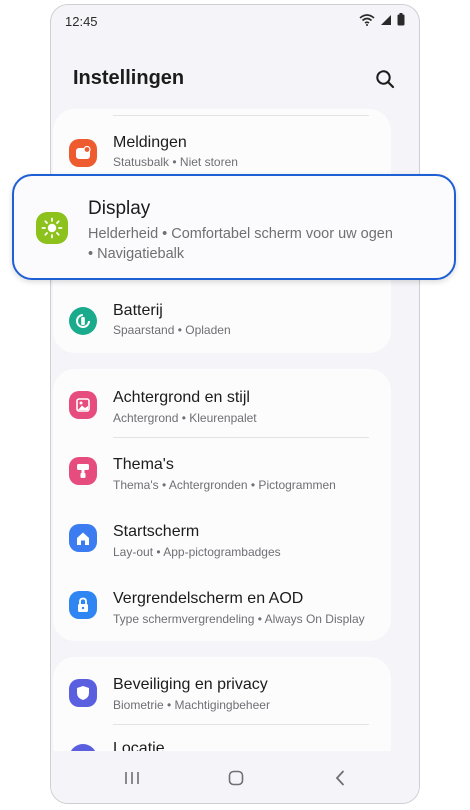 This screenshot has width=470, height=810. Describe the element at coordinates (197, 552) in the screenshot. I see `item-subtitle: Lay-out • App-pictogrambadges` at that location.